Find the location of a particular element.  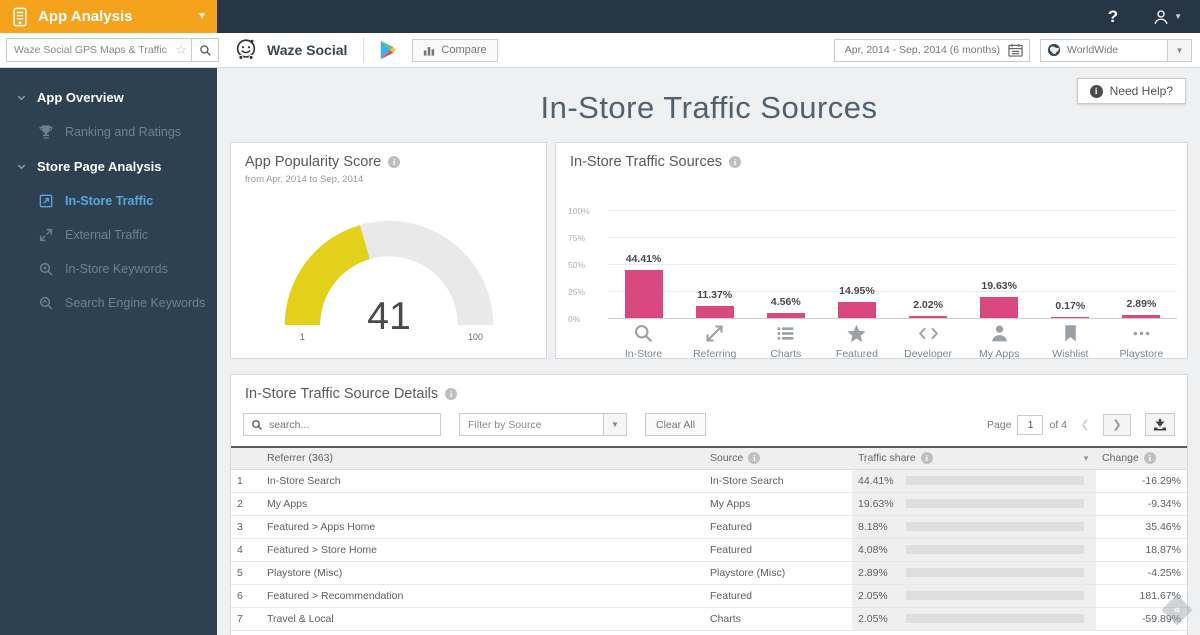

y-axis-tick: 25% is located at coordinates (577, 292).